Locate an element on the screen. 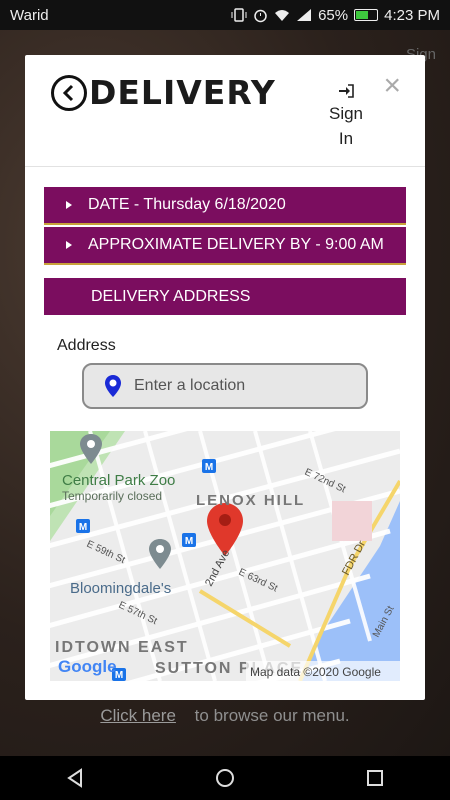  home-circle-icon is located at coordinates (225, 778).